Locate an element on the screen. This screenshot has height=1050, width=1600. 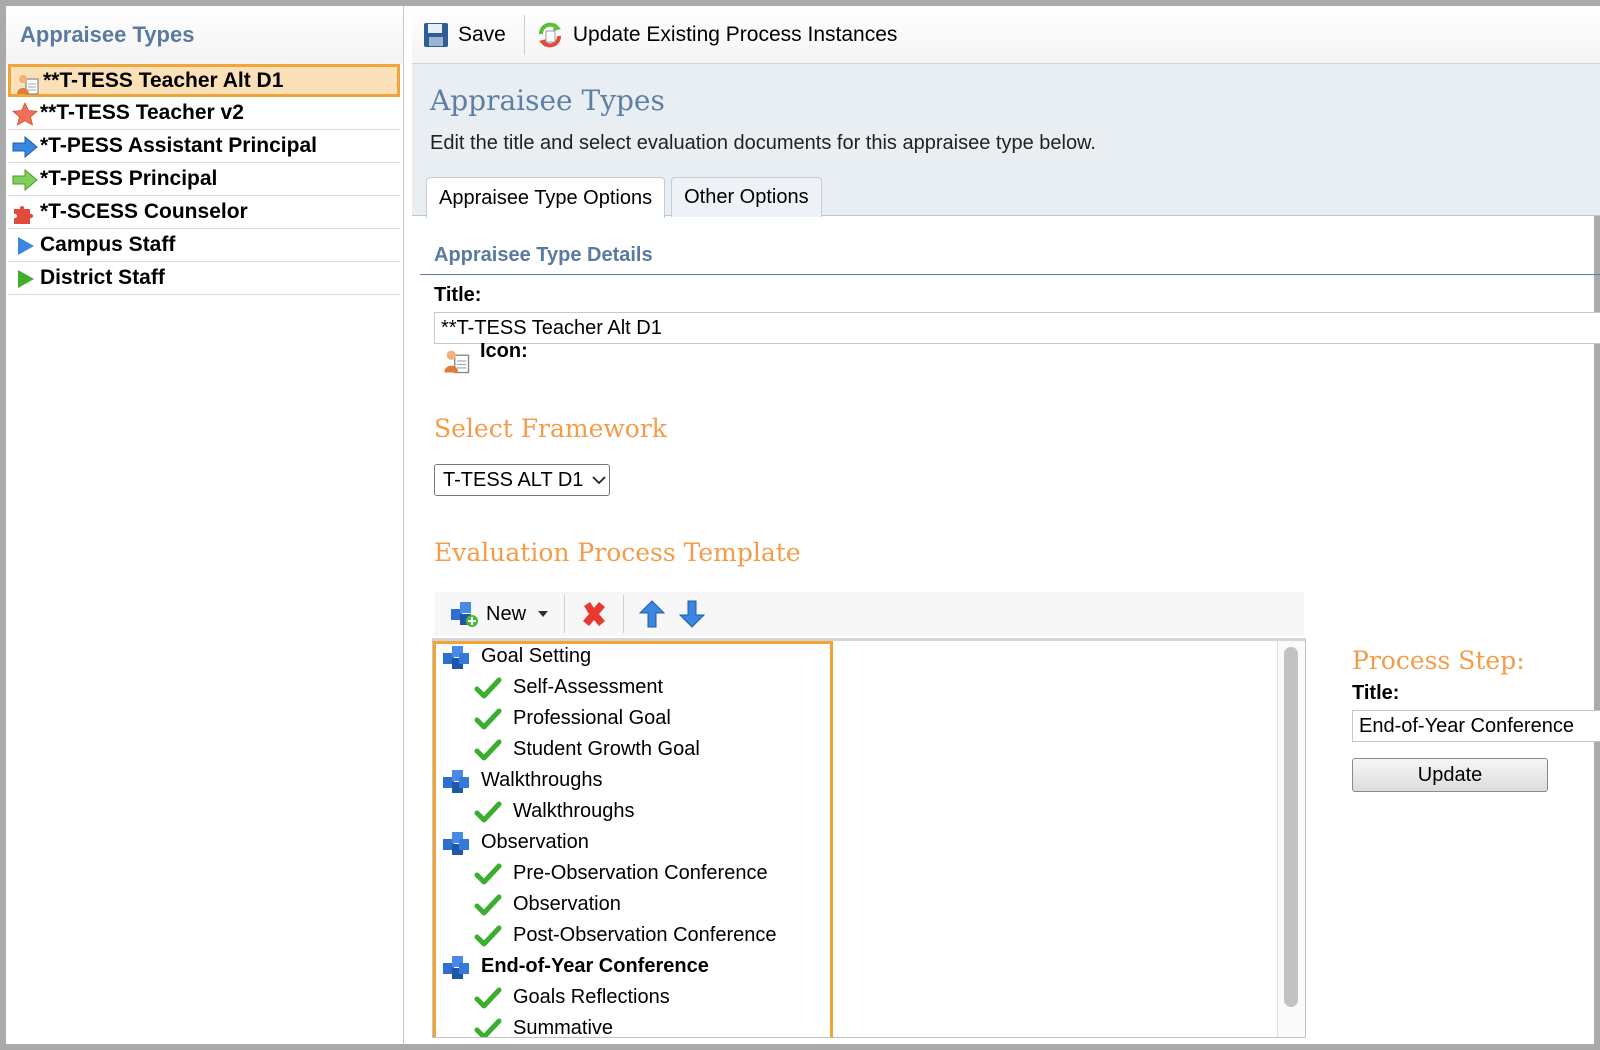
sidebar-item-tpess-principal: *T-PESS Principal is located at coordinates (204, 179).